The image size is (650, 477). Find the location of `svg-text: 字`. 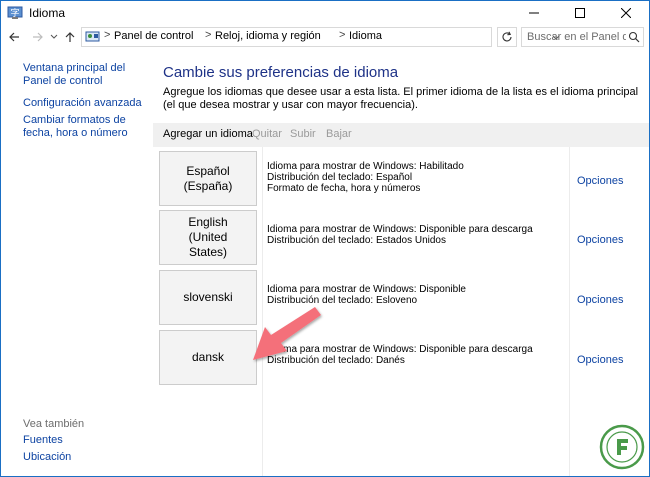

svg-text: 字 is located at coordinates (14, 12).